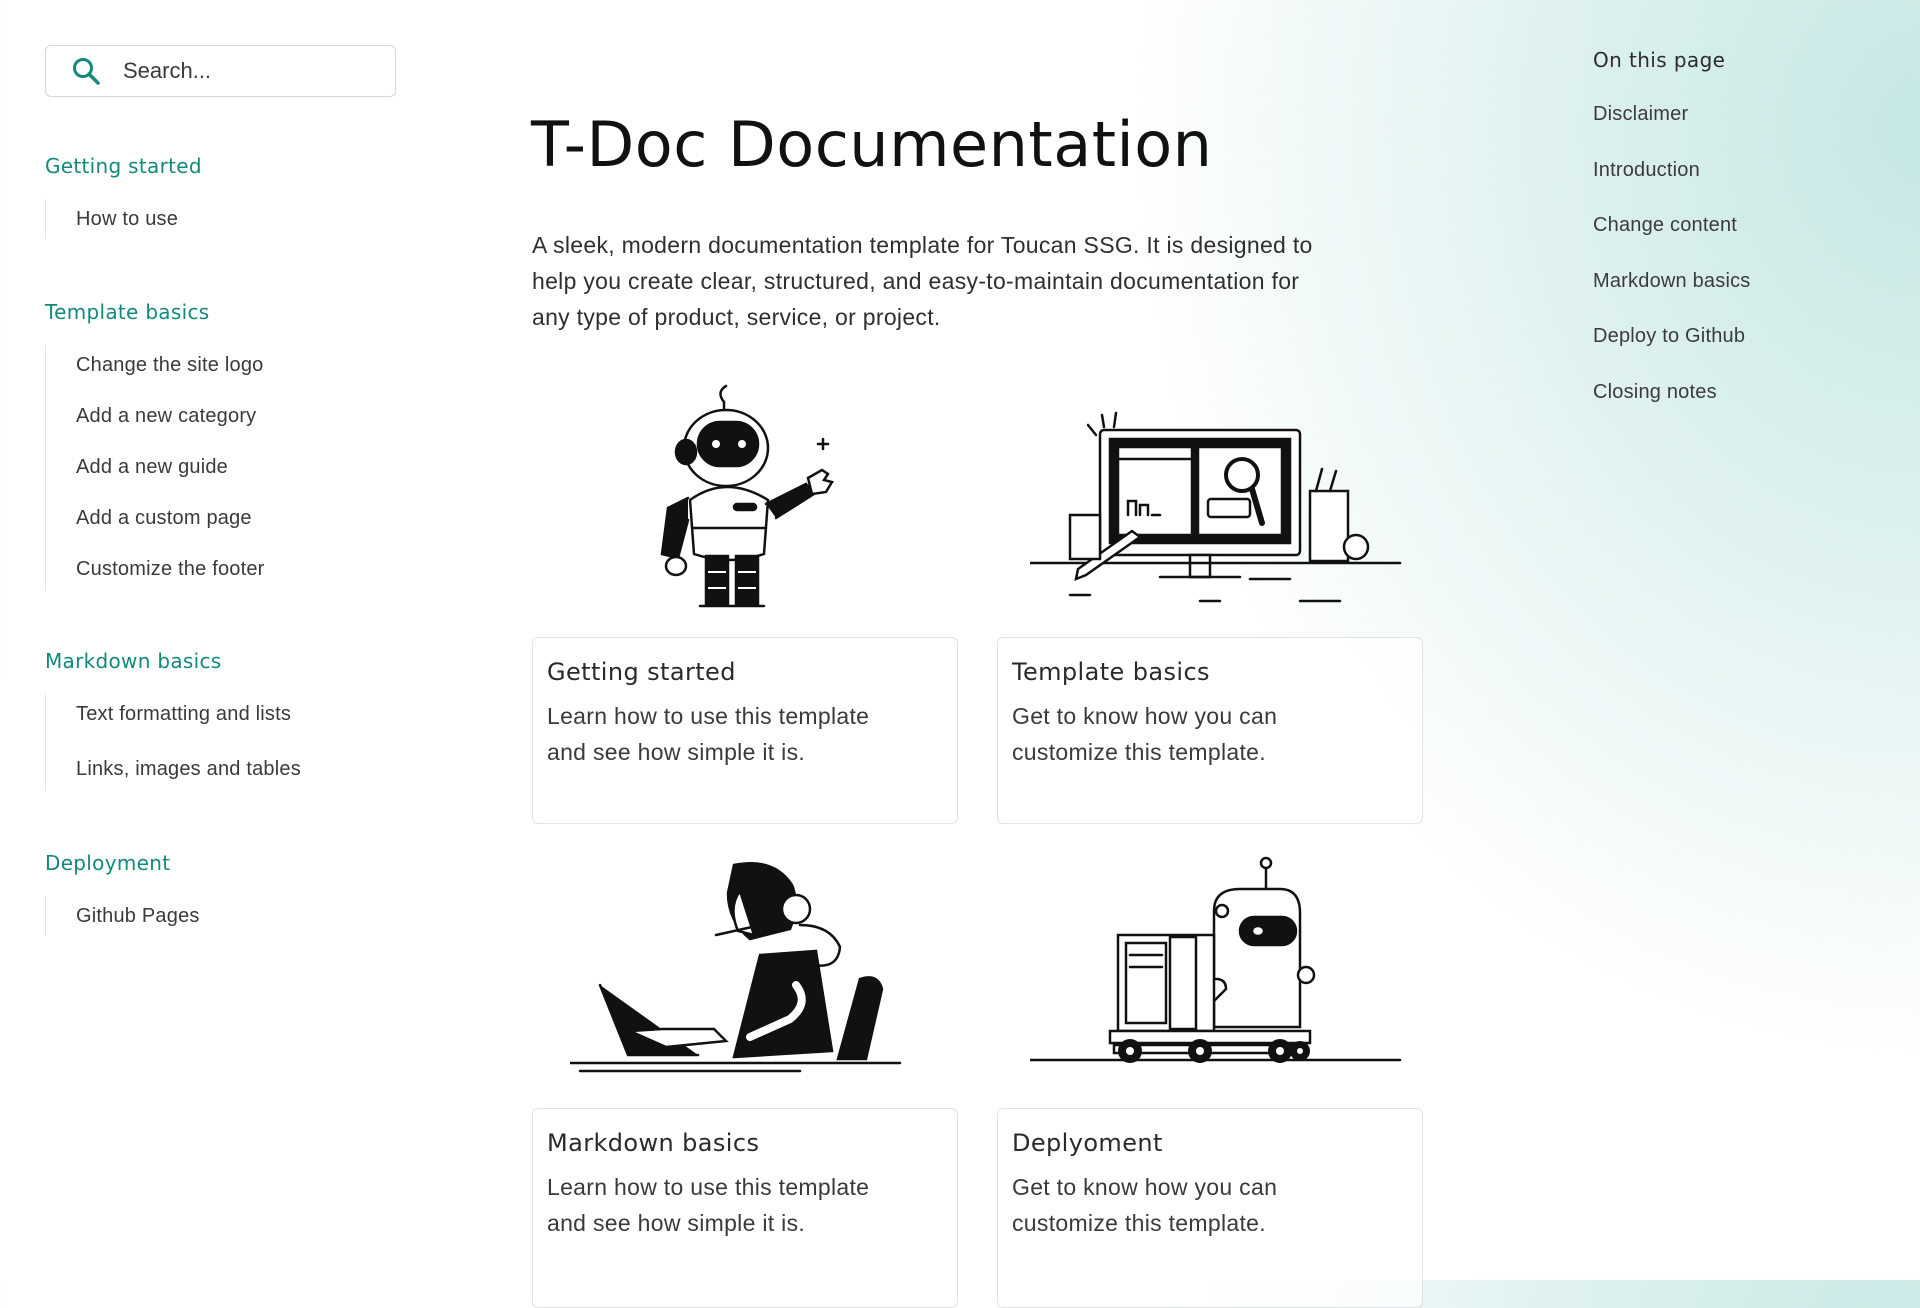 The height and width of the screenshot is (1308, 1920). I want to click on sidebar-section-deployment: Deployment, so click(107, 863).